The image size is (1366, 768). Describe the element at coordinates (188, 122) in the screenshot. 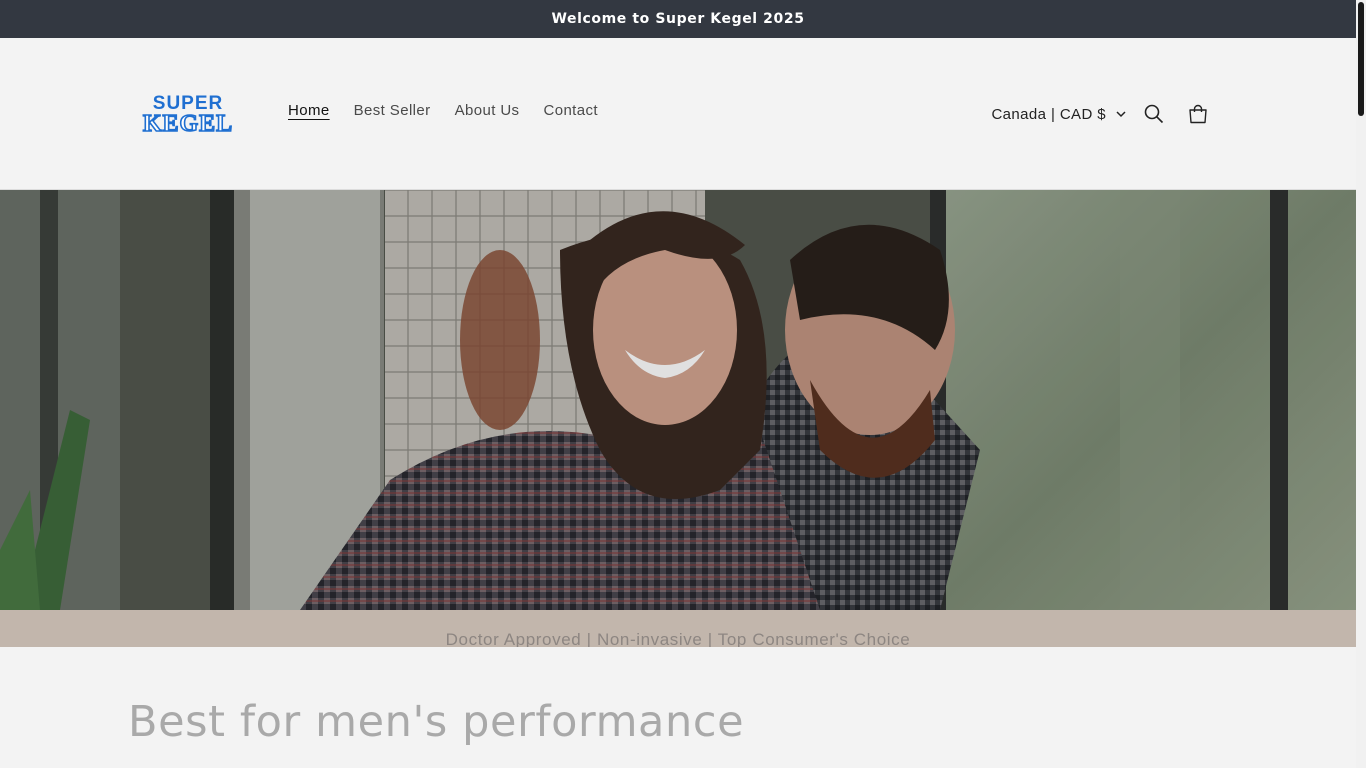

I see `svg-text: KEGEL` at that location.